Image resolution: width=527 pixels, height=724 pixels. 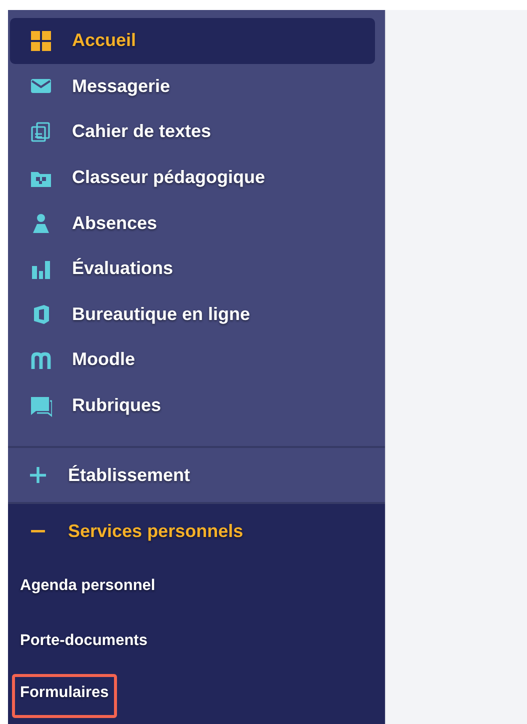 What do you see at coordinates (192, 405) in the screenshot?
I see `sidebar-item: Rubriques` at bounding box center [192, 405].